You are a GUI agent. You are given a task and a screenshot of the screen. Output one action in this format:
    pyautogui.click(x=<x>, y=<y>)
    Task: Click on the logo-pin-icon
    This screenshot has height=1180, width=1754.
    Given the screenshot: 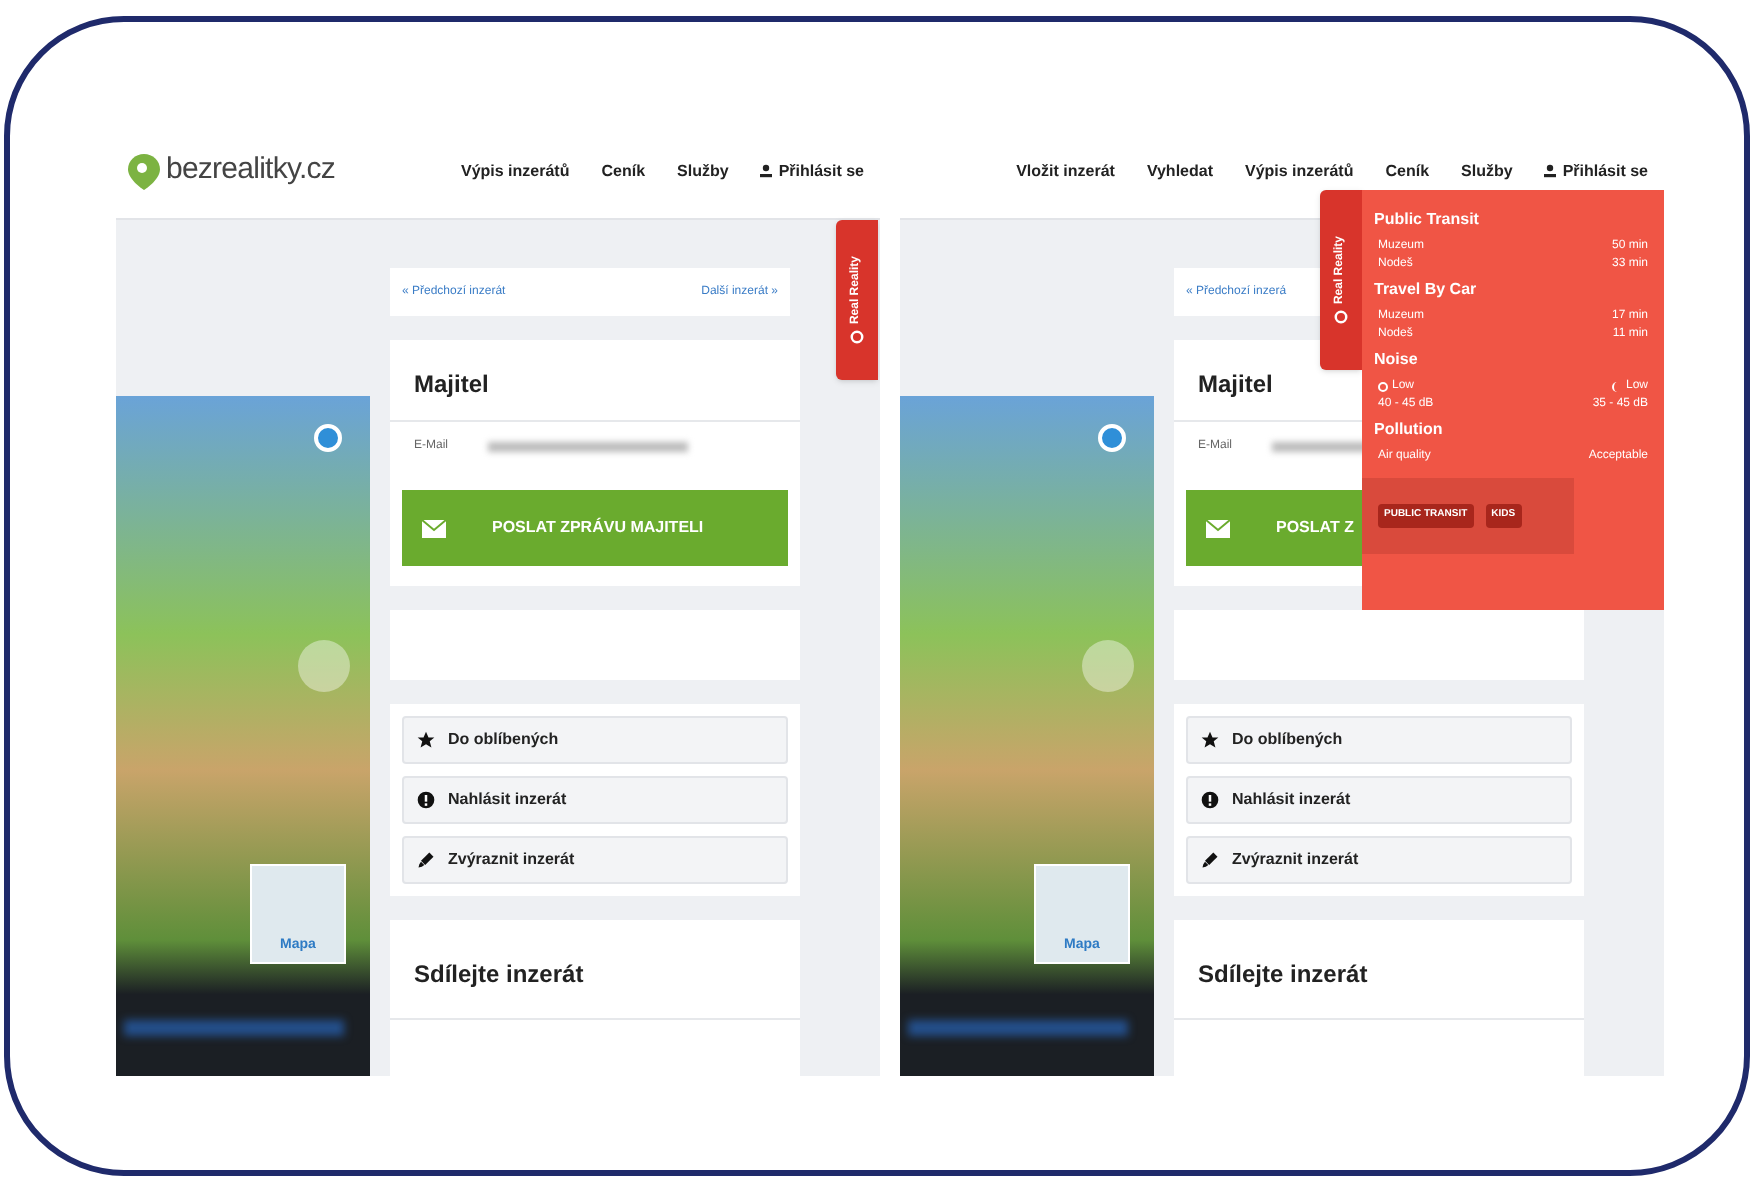 What is the action you would take?
    pyautogui.click(x=144, y=171)
    